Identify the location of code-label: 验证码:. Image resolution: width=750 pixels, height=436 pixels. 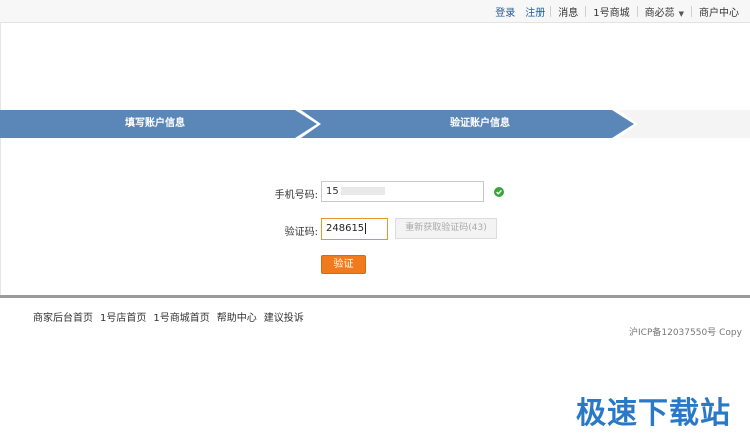
(301, 232).